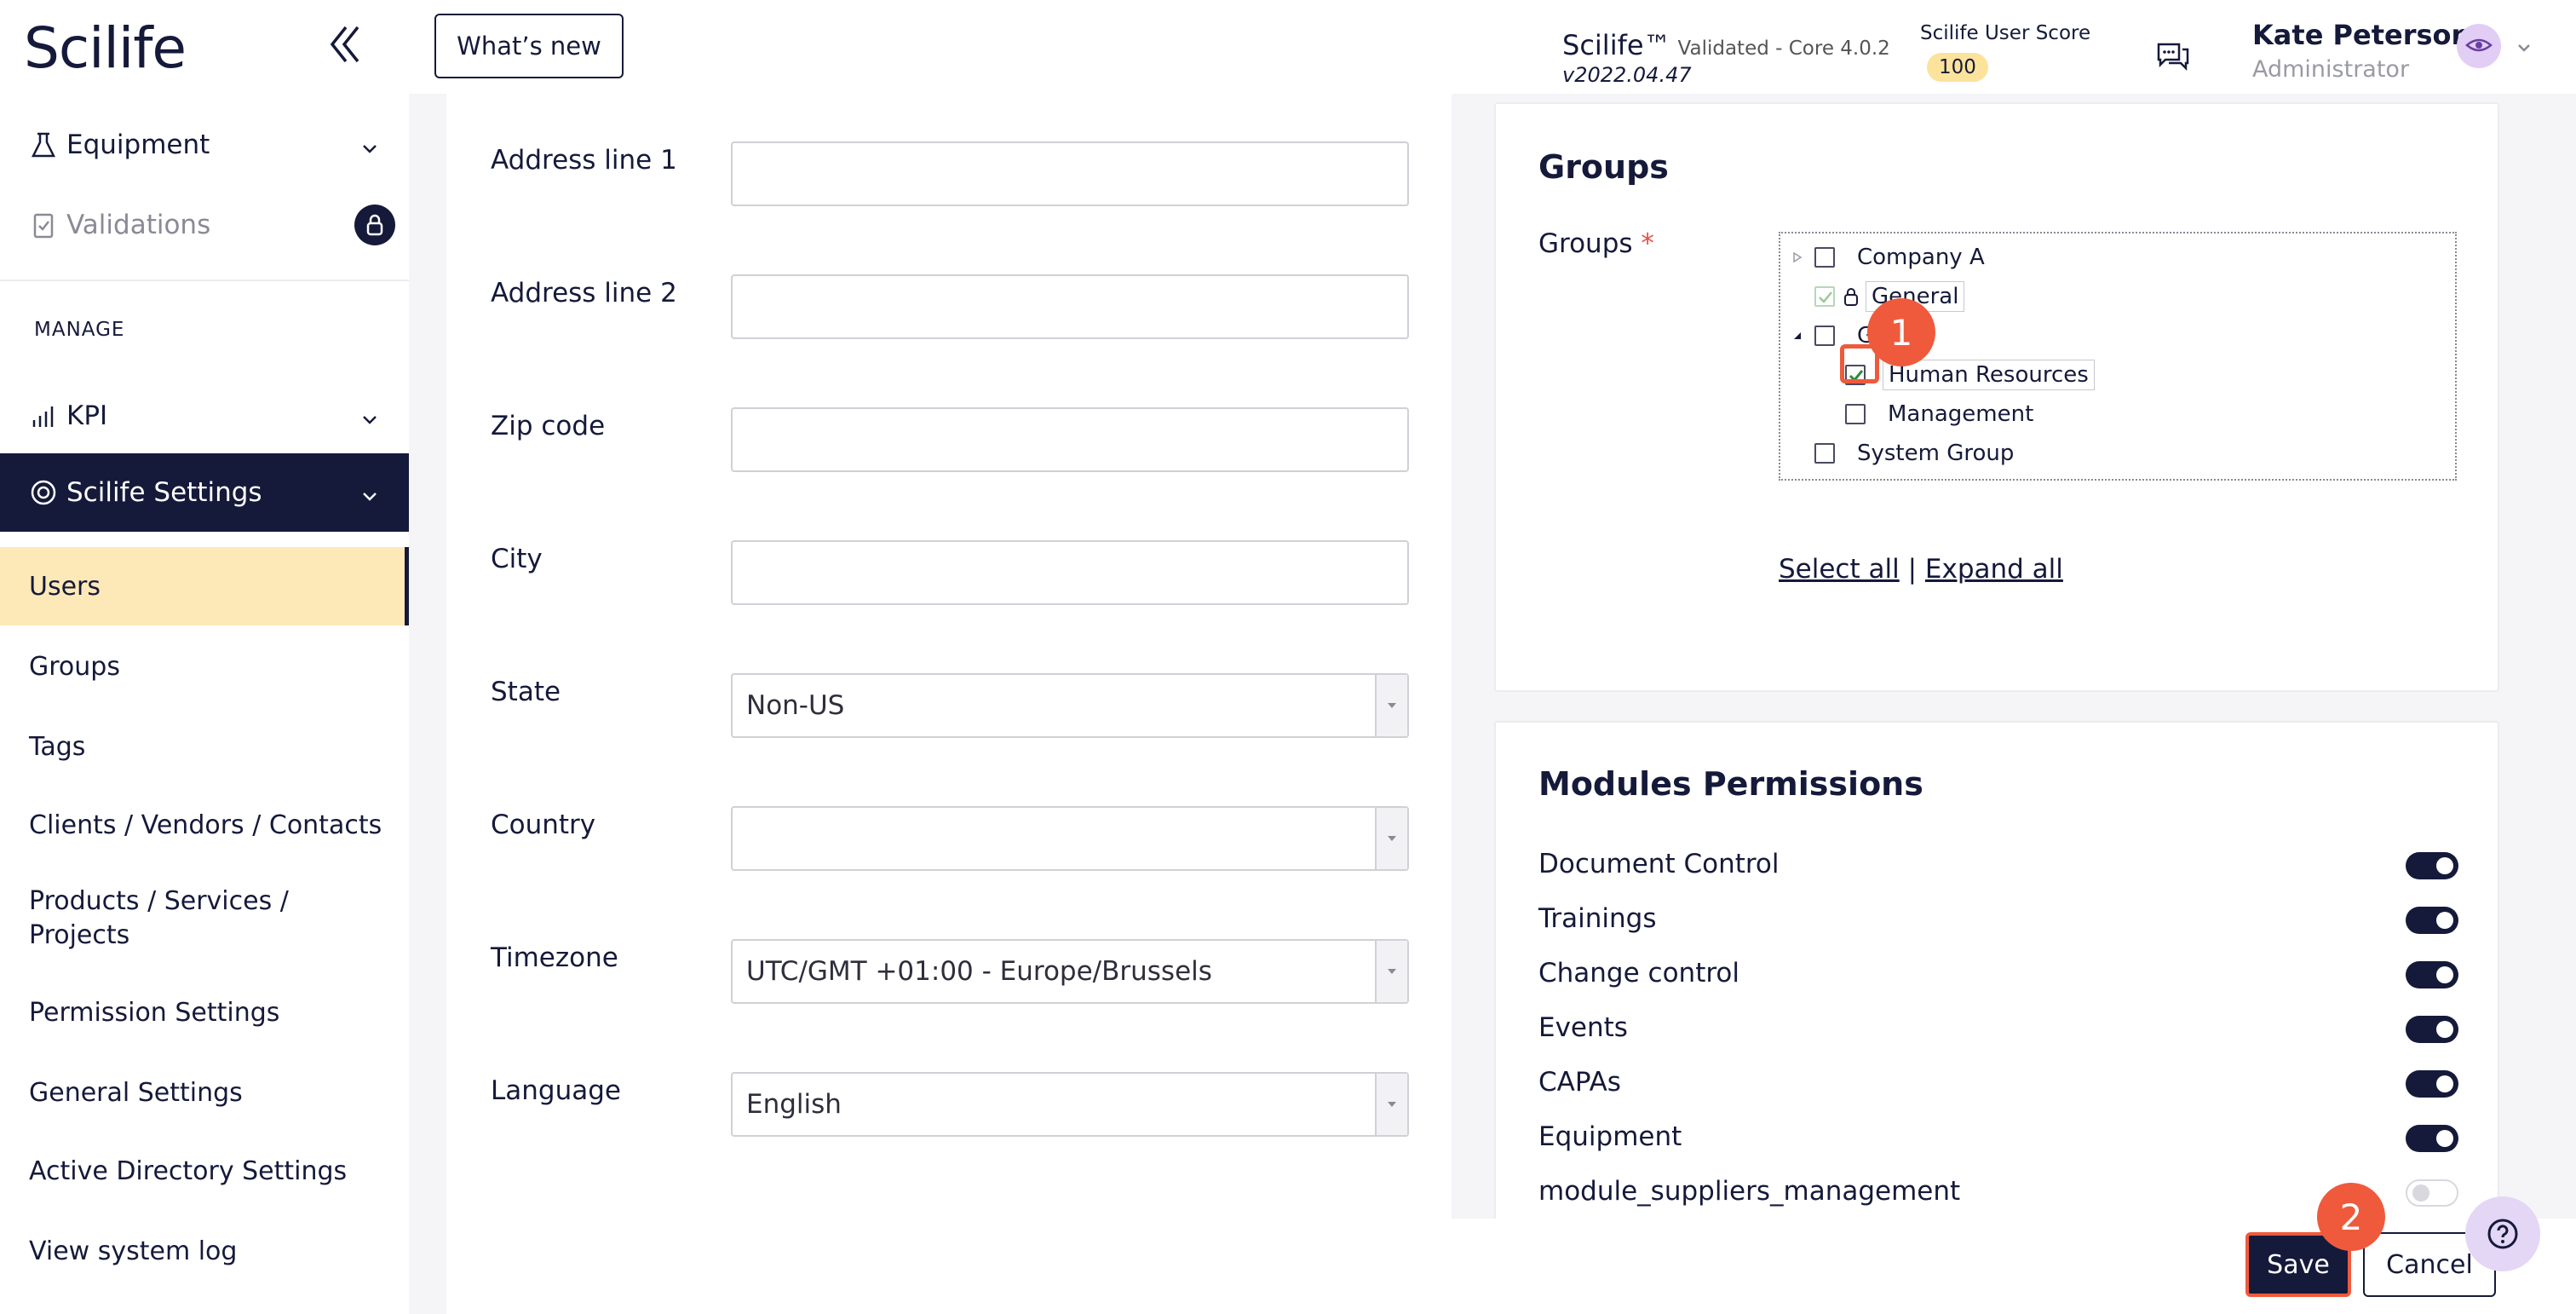 This screenshot has height=1314, width=2576. I want to click on user-info: Kate Peterson Administrator, so click(2361, 51).